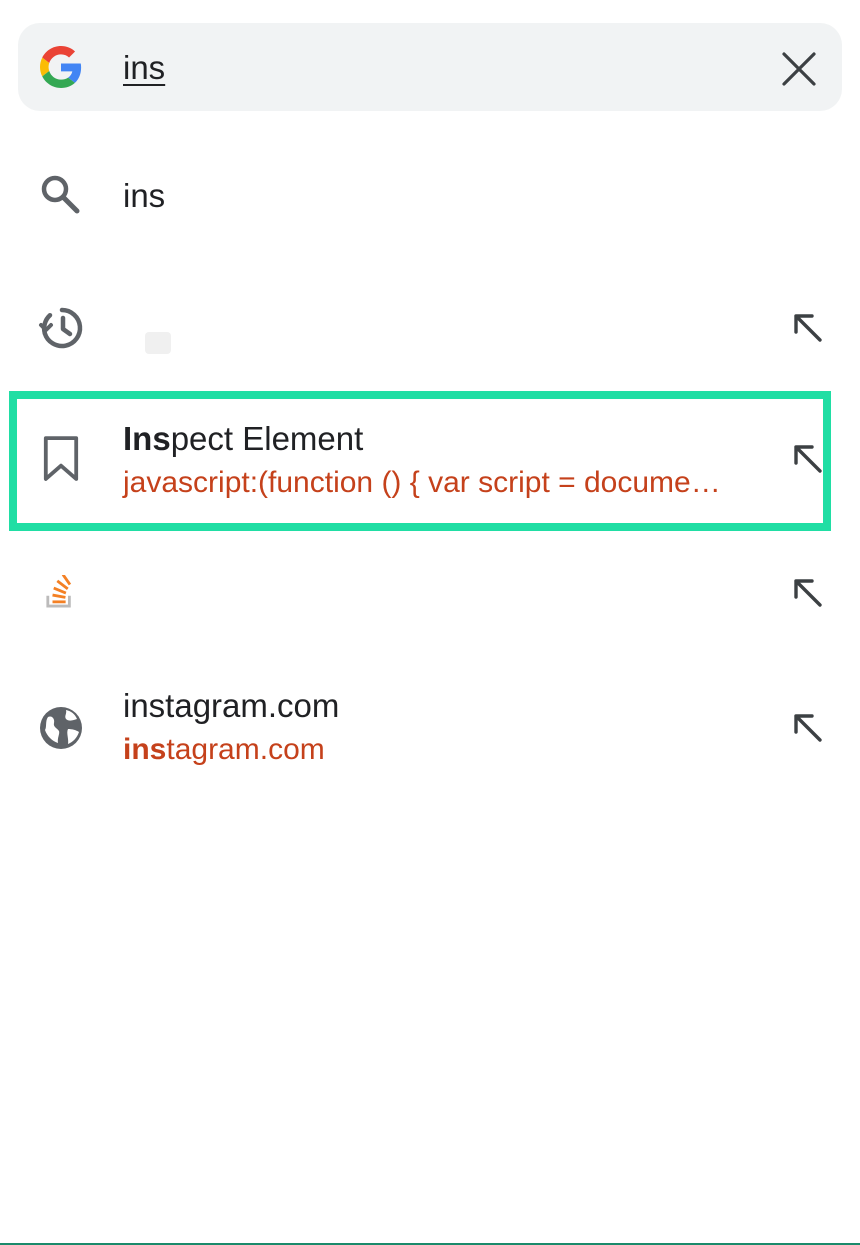 The height and width of the screenshot is (1245, 860). What do you see at coordinates (60, 194) in the screenshot?
I see `search-icon` at bounding box center [60, 194].